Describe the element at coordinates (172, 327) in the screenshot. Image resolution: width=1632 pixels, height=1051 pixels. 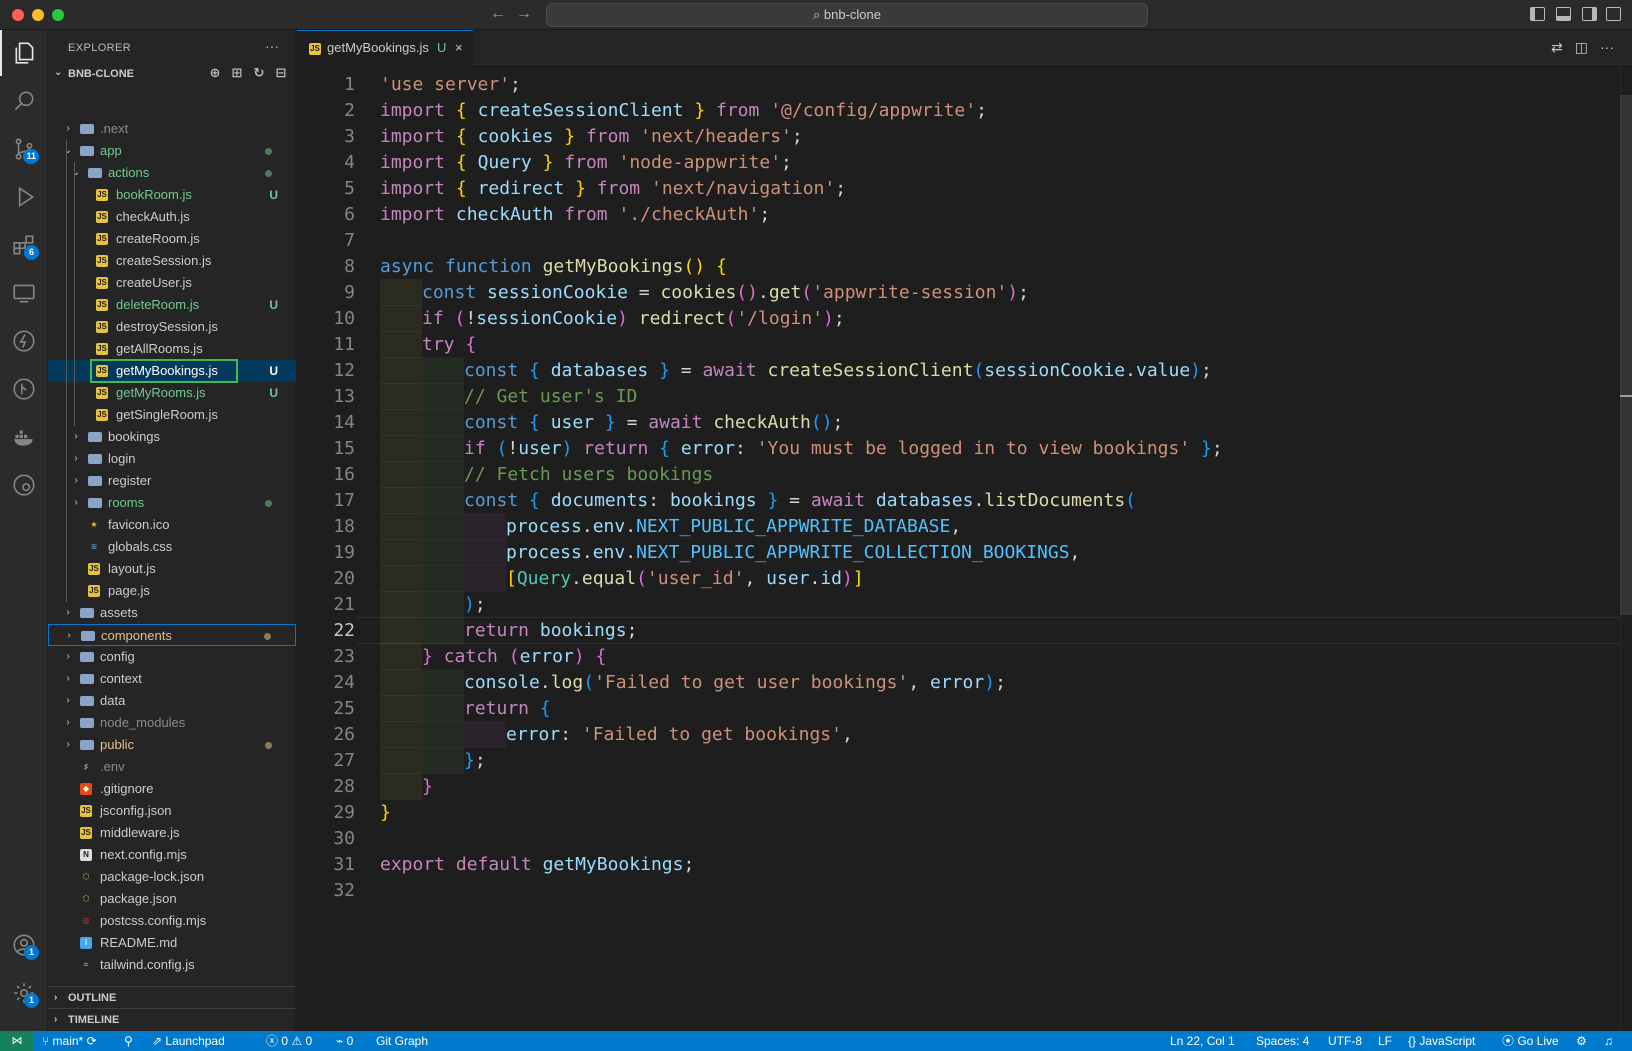
I see `file-item: JS destroySession.js` at that location.